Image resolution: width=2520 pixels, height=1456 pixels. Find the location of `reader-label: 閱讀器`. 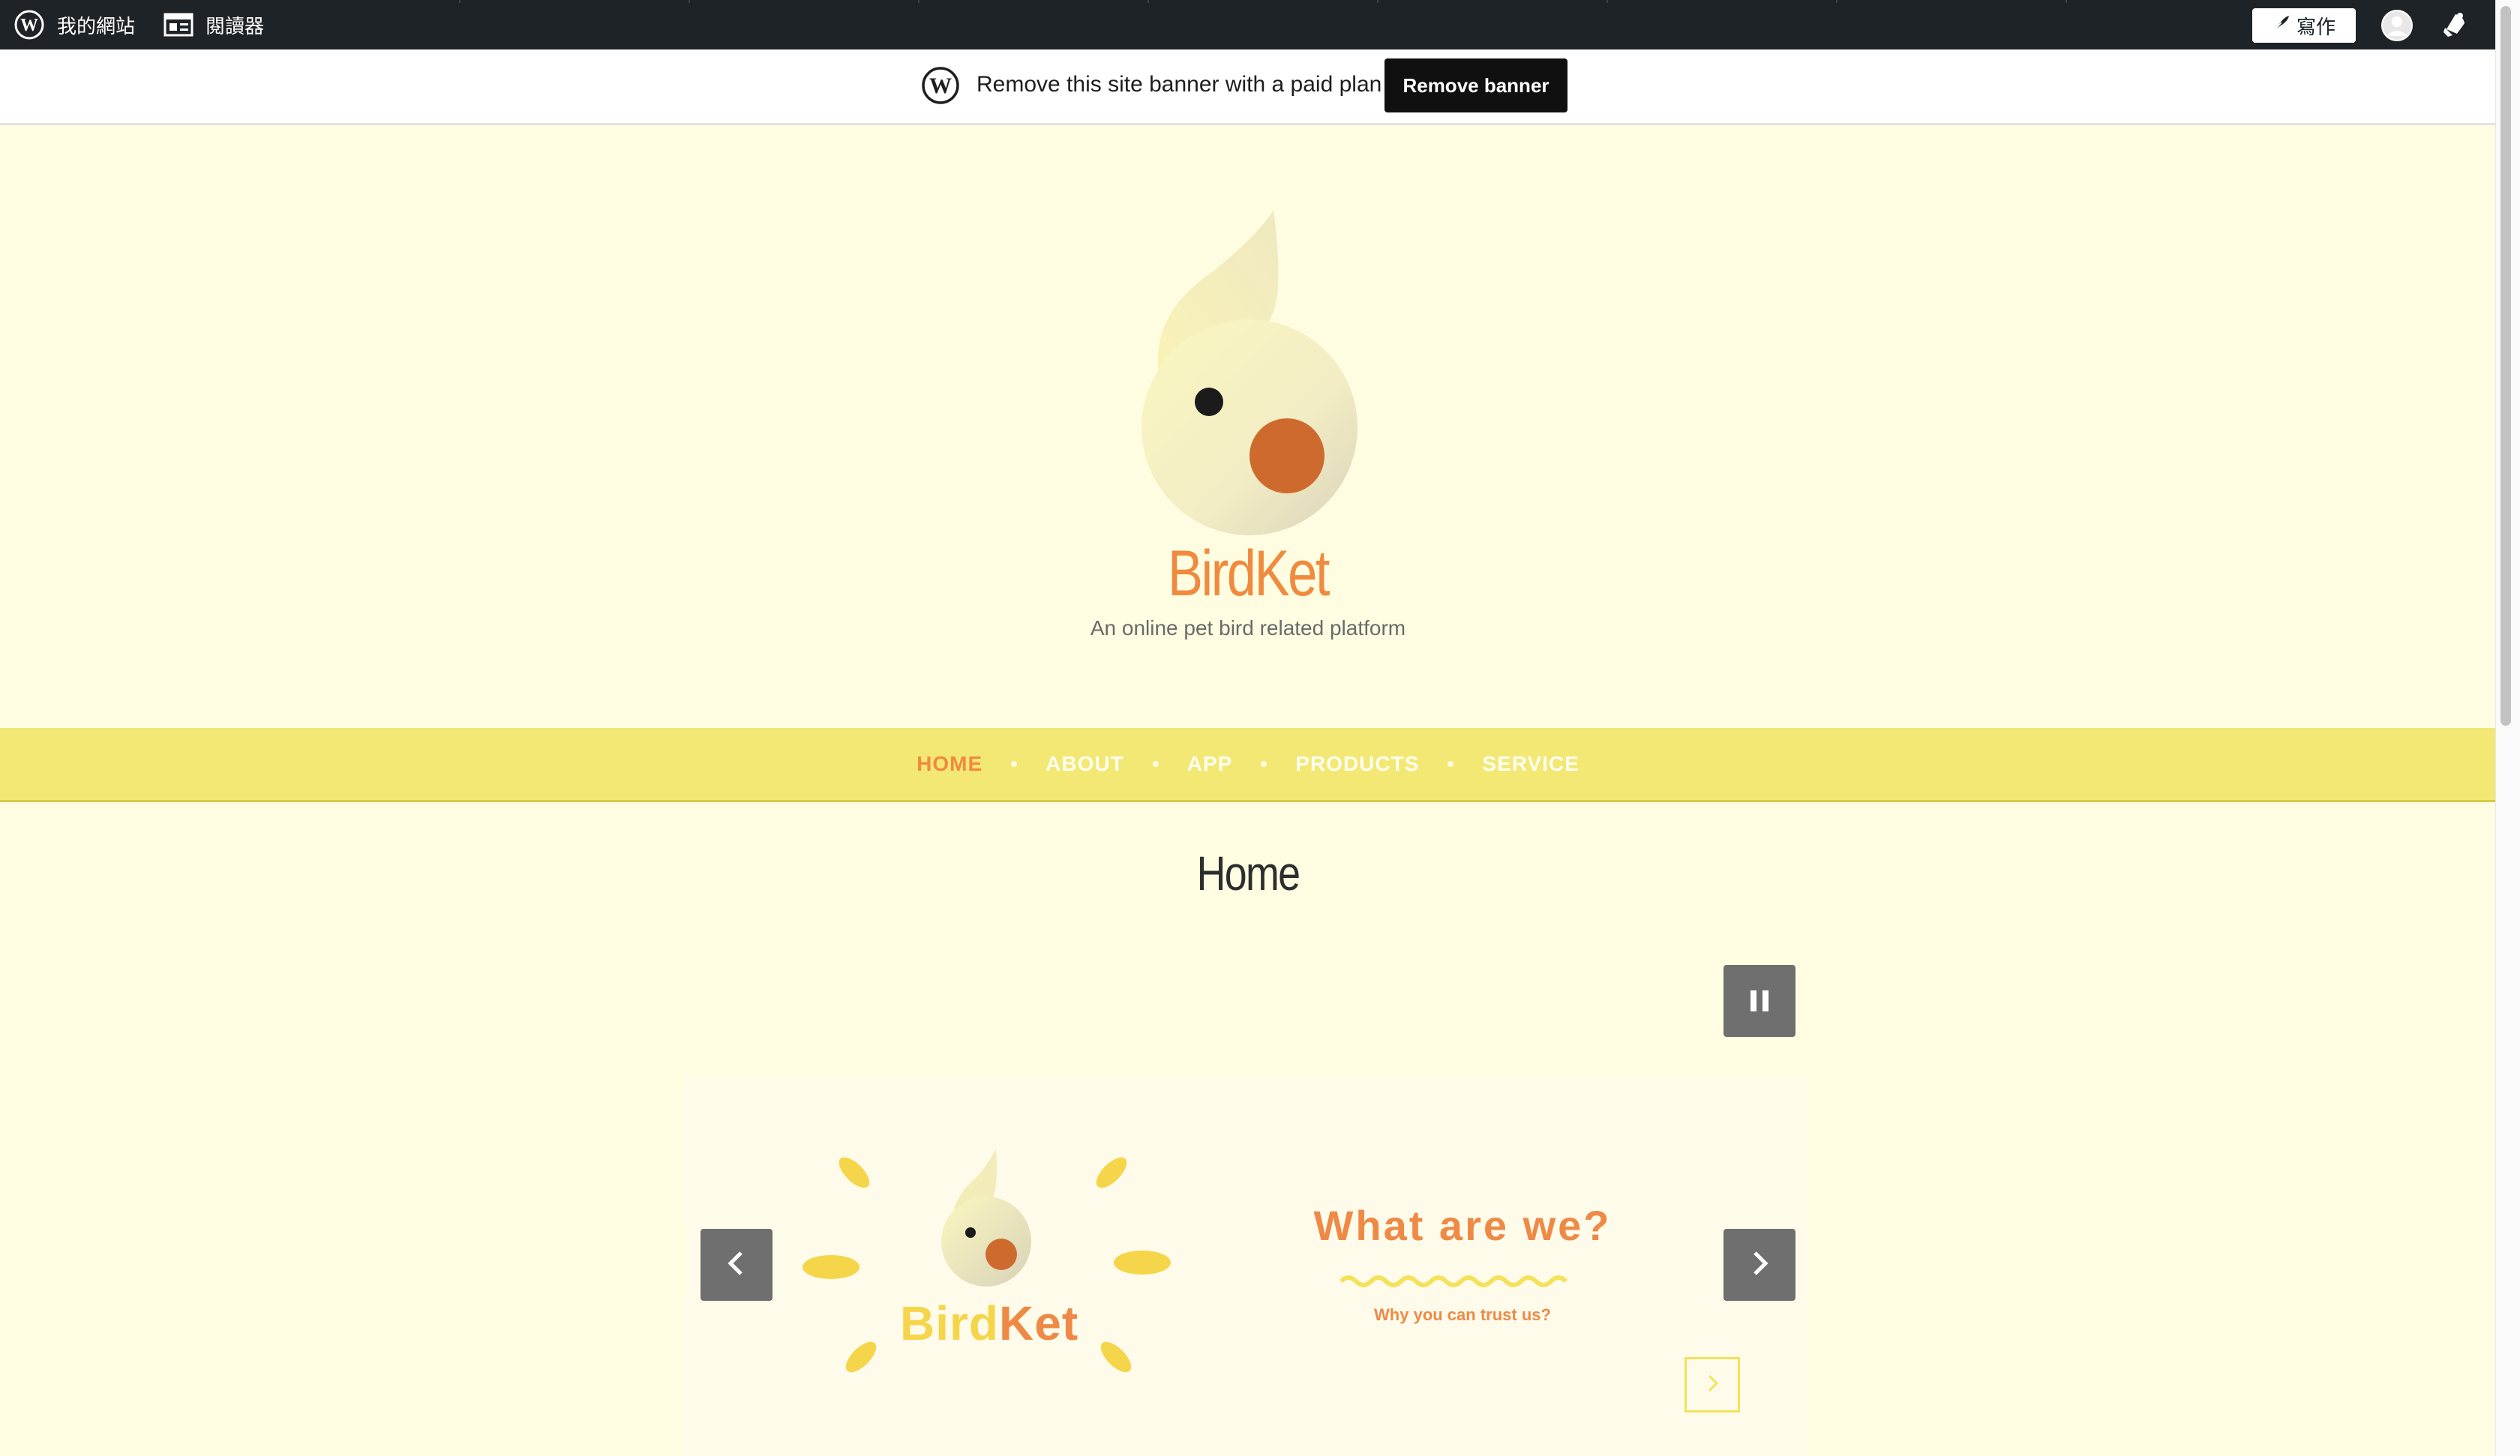

reader-label: 閱讀器 is located at coordinates (235, 25).